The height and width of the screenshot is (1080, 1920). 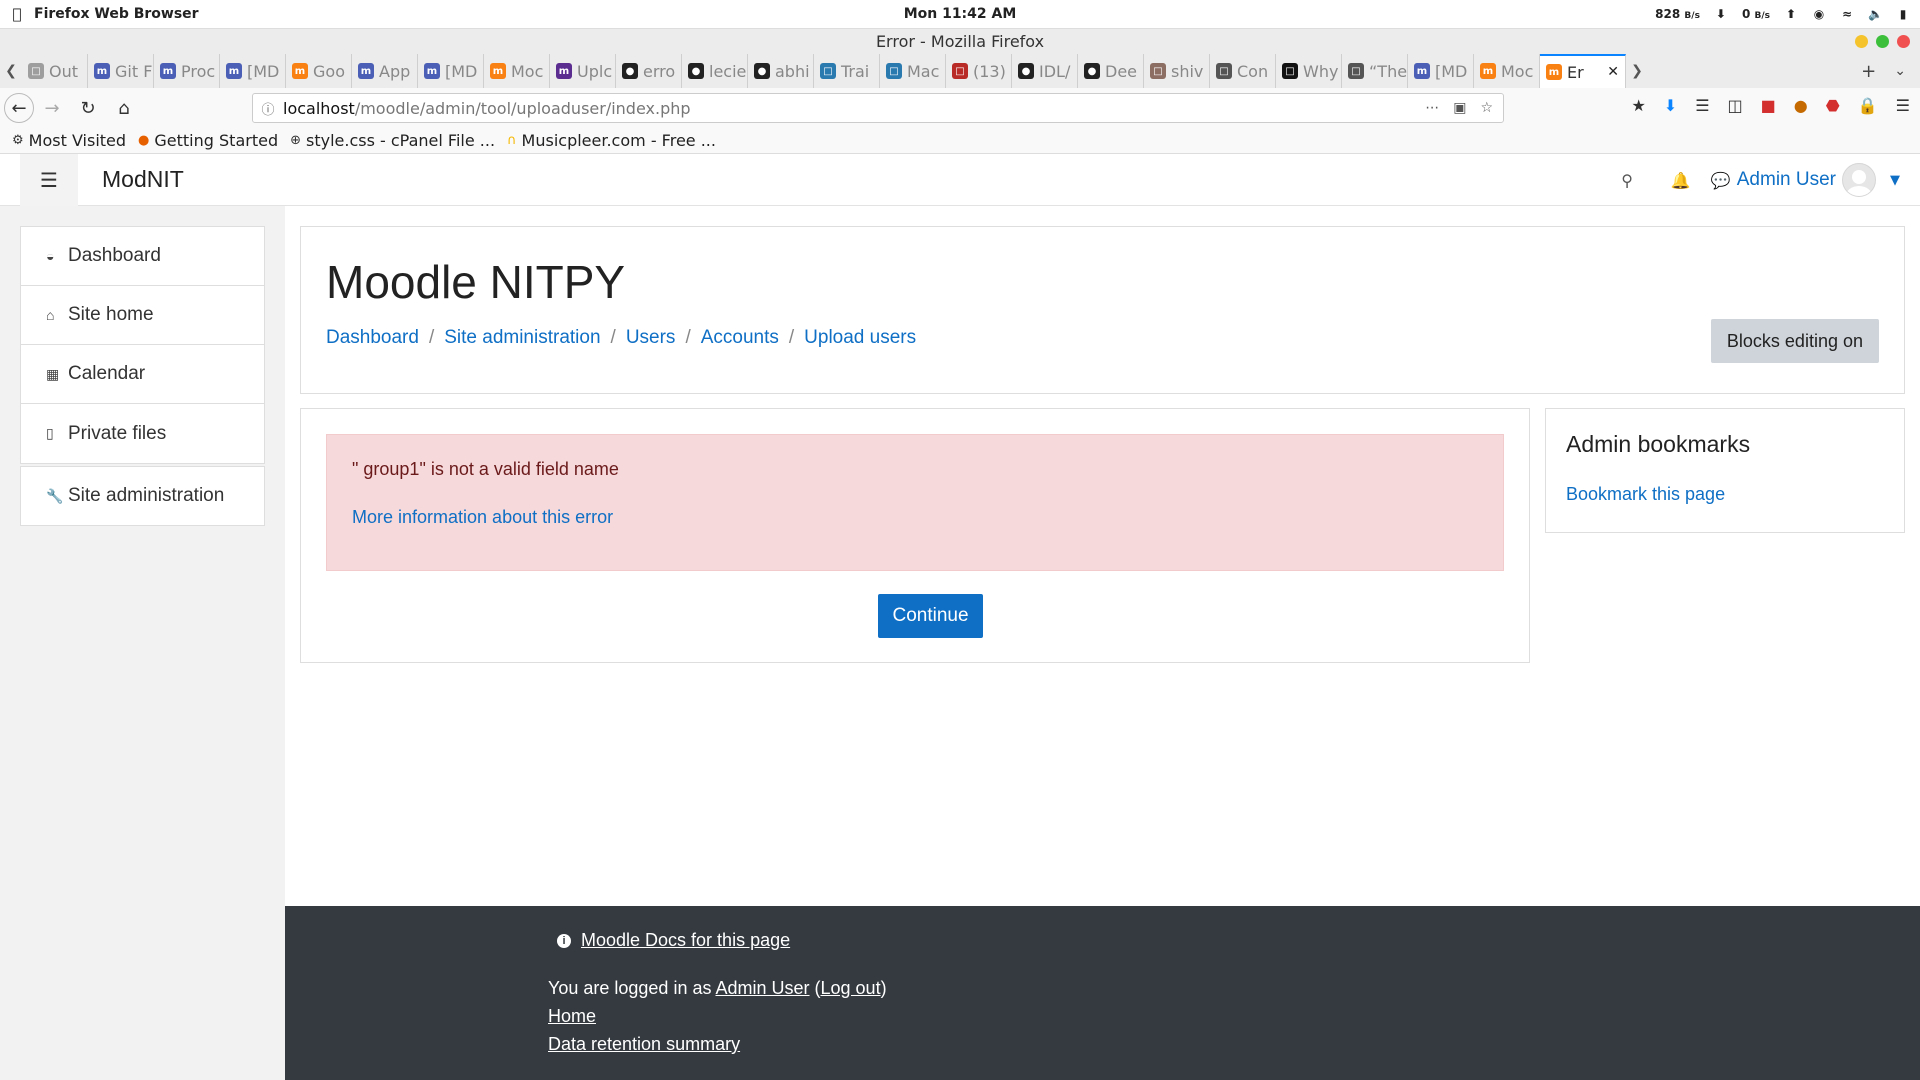 What do you see at coordinates (923, 71) in the screenshot?
I see `tab-label: Mac` at bounding box center [923, 71].